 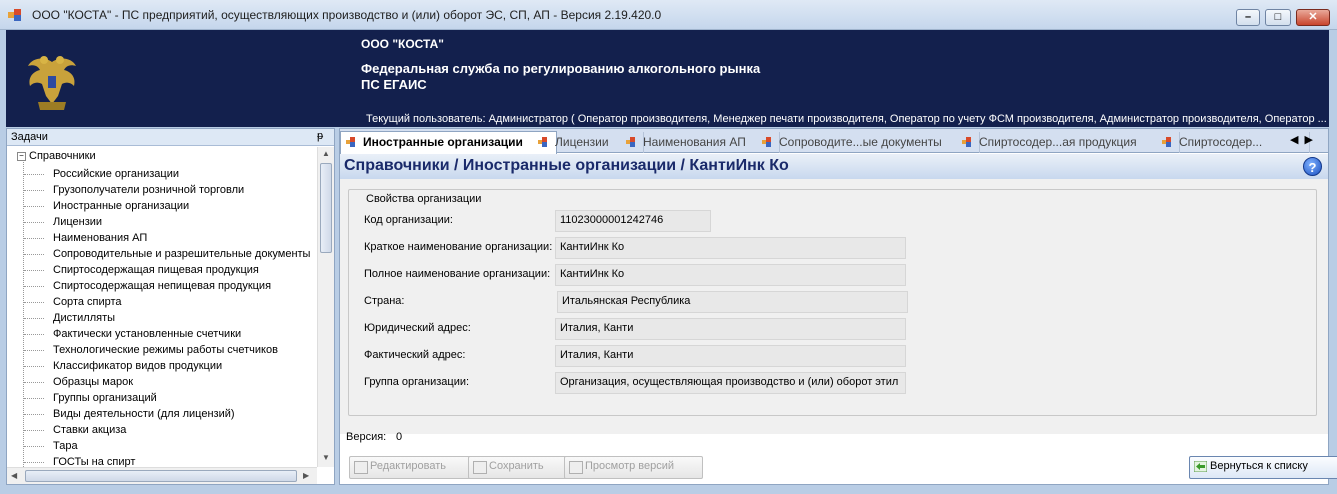 I want to click on field-label: Страна:, so click(x=384, y=301).